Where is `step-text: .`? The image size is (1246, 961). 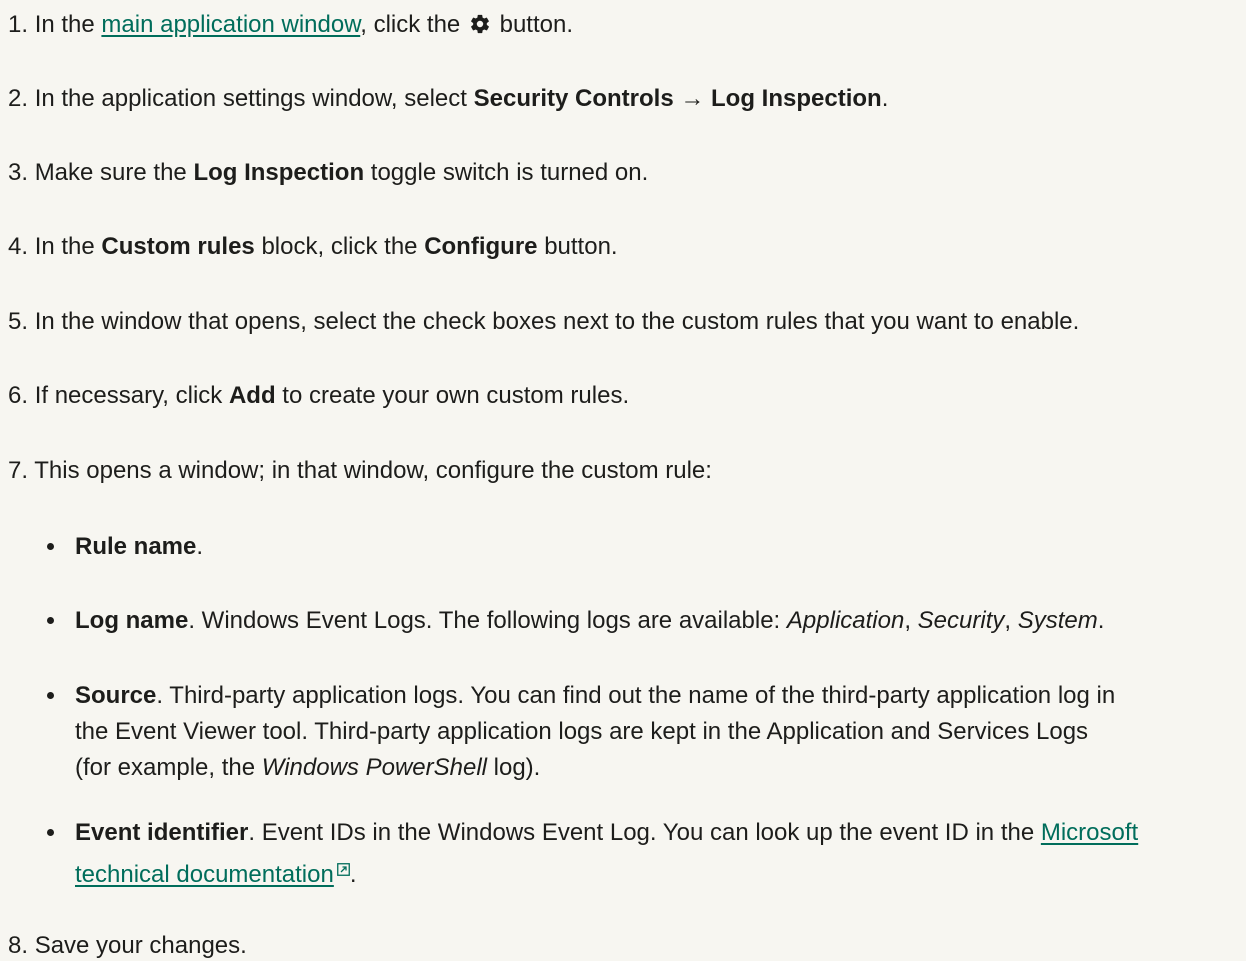
step-text: . is located at coordinates (885, 98).